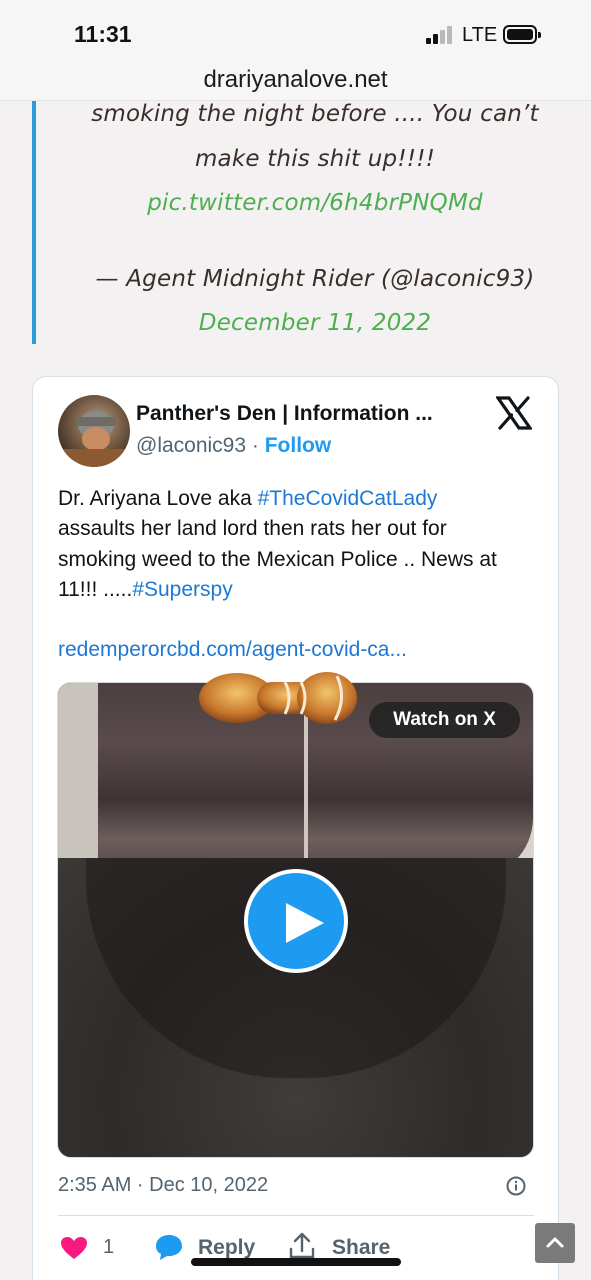  Describe the element at coordinates (191, 445) in the screenshot. I see `tweet-author-handle: @laconic93` at that location.